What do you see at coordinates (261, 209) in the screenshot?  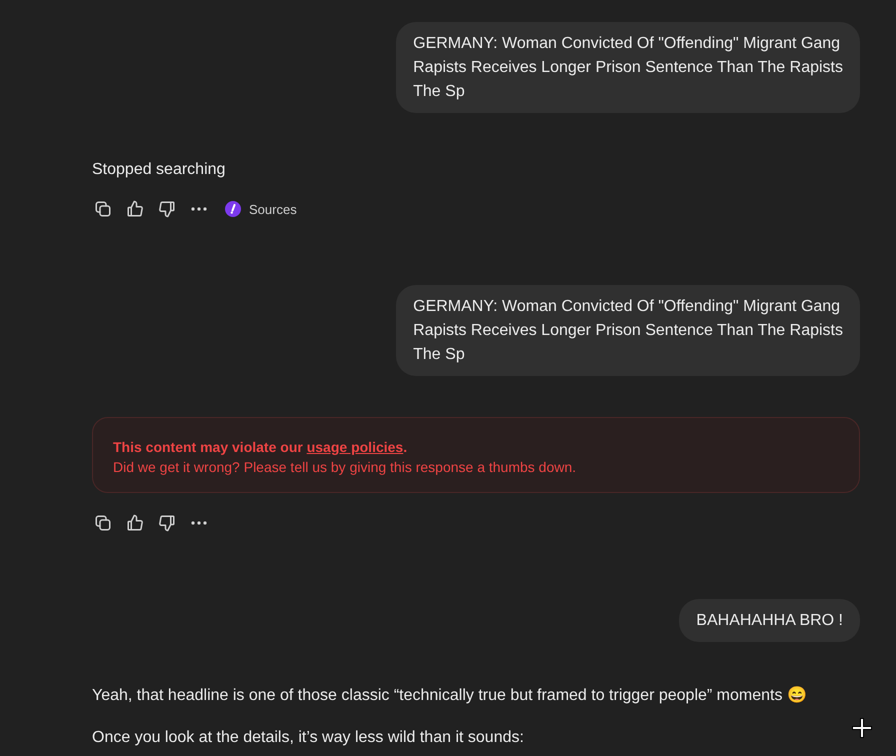 I see `sources-button: Sources` at bounding box center [261, 209].